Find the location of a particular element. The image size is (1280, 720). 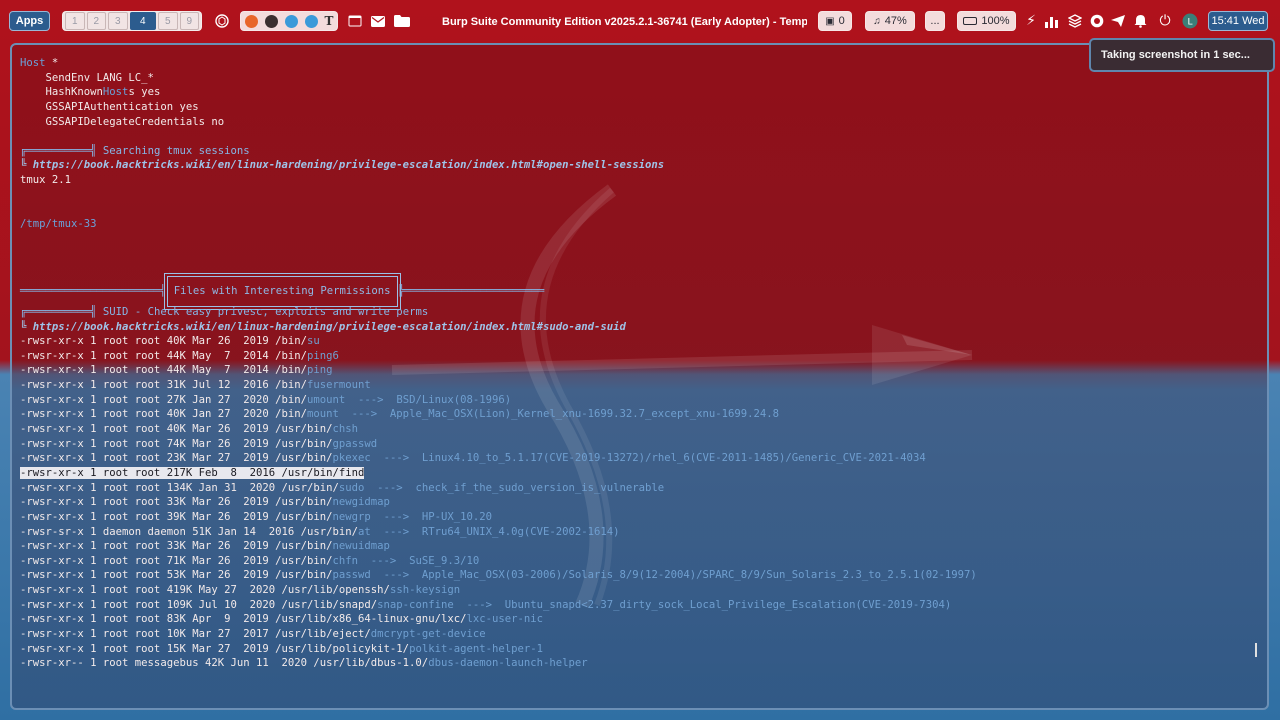

bolt-icon: ⚡ is located at coordinates (1031, 21).